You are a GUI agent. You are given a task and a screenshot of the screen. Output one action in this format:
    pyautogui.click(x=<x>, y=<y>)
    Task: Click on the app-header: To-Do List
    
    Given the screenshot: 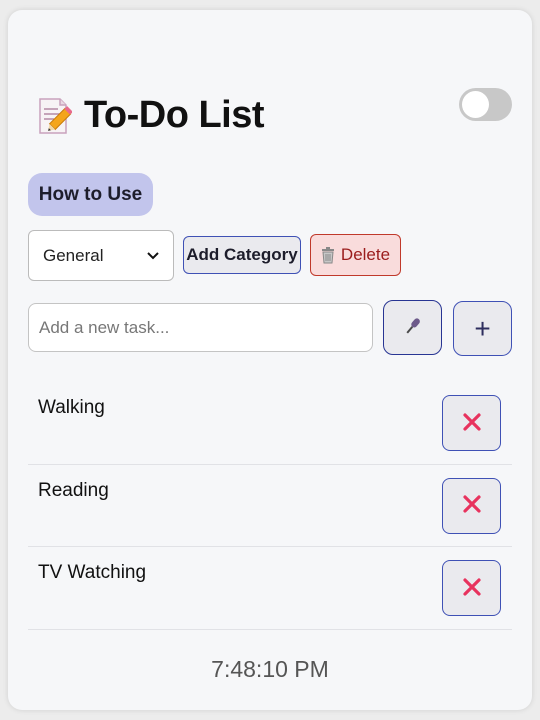 What is the action you would take?
    pyautogui.click(x=150, y=115)
    